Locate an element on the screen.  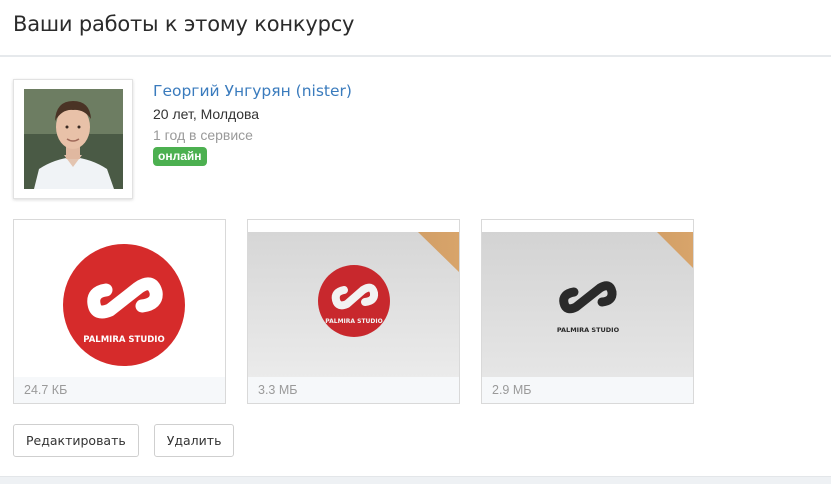
work-file-size: 2.9 МБ is located at coordinates (587, 390).